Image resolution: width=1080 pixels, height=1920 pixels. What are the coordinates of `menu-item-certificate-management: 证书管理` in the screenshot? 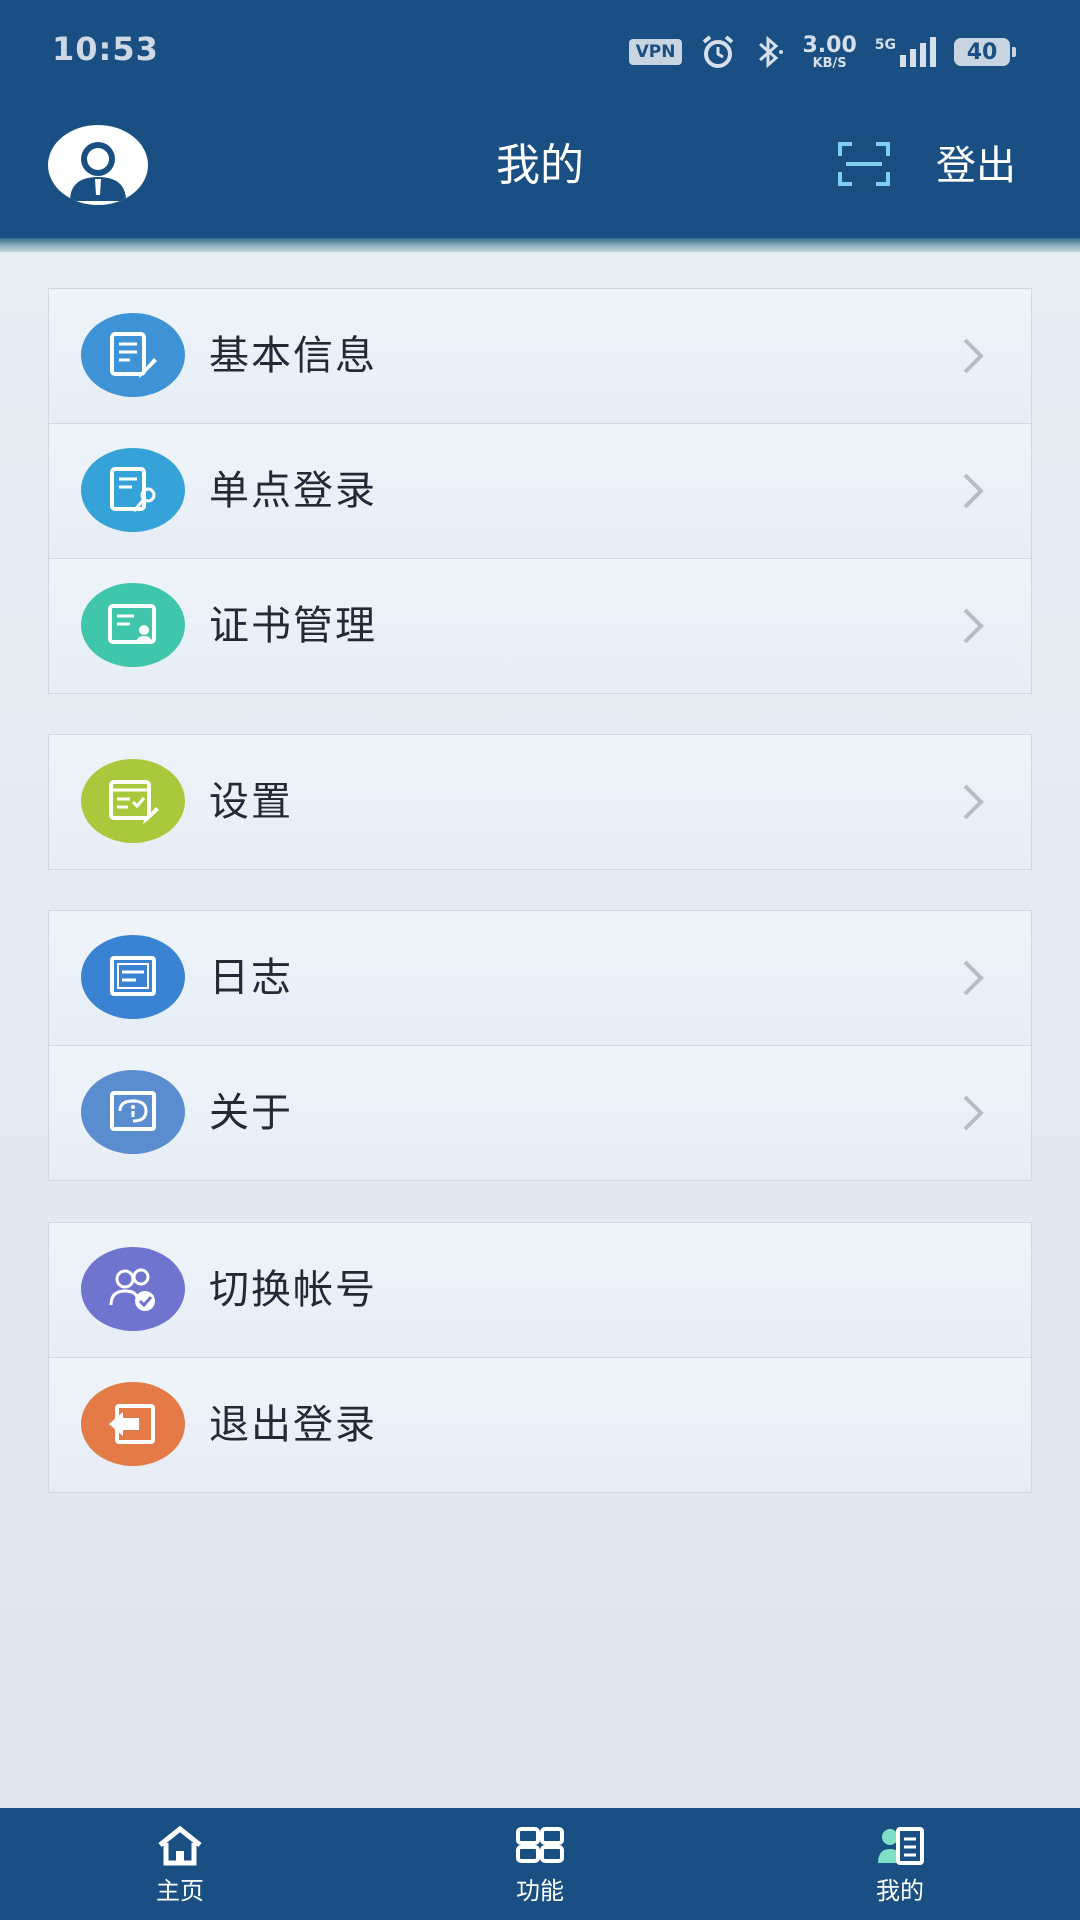 It's located at (540, 625).